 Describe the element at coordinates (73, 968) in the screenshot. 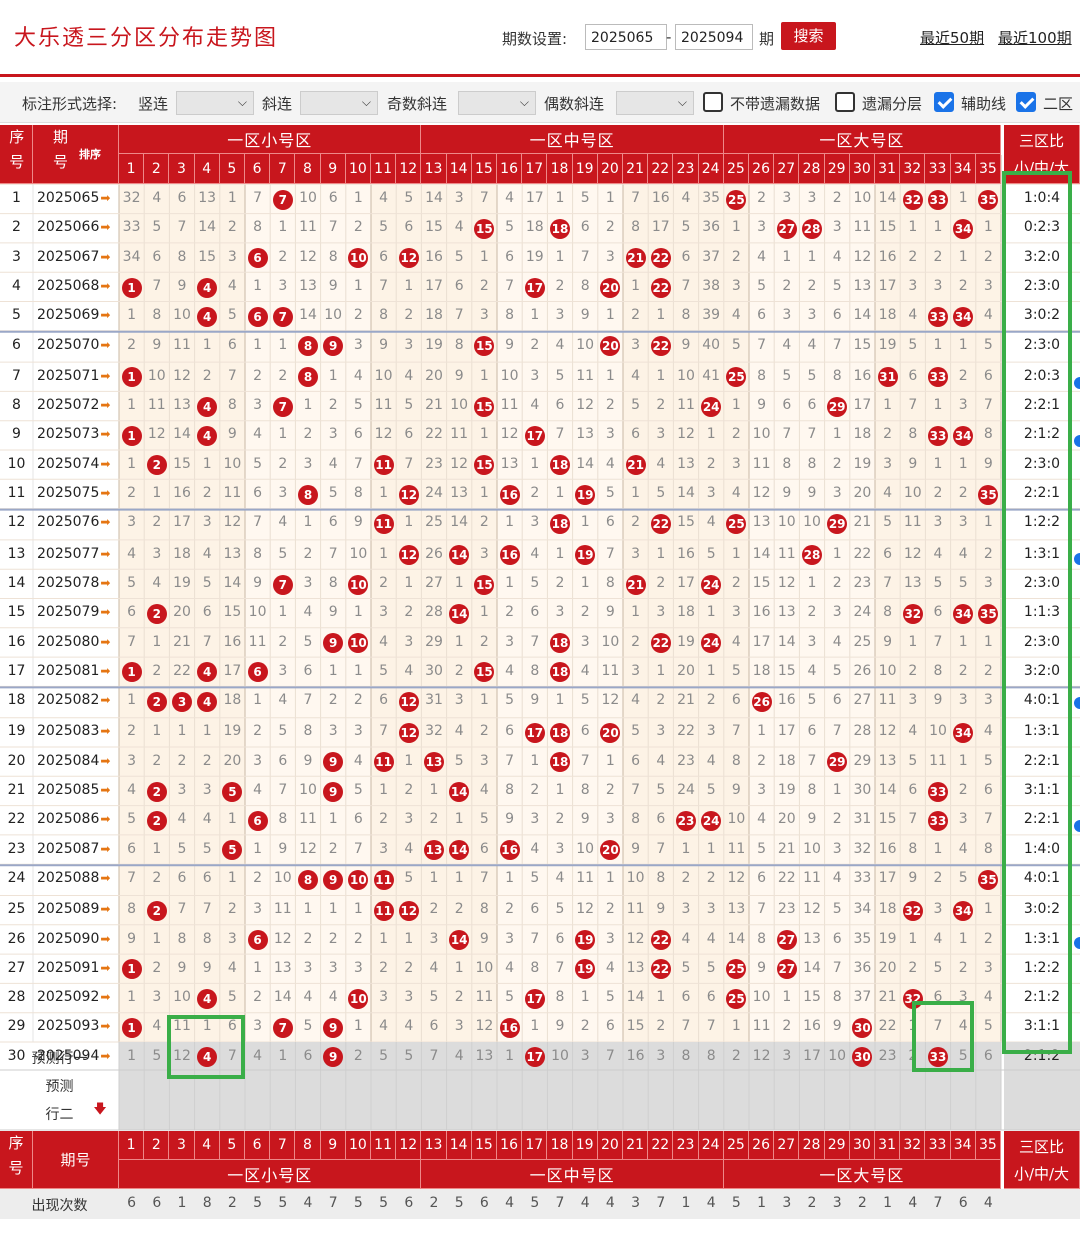

I see `issue-number: 2025091➡` at that location.